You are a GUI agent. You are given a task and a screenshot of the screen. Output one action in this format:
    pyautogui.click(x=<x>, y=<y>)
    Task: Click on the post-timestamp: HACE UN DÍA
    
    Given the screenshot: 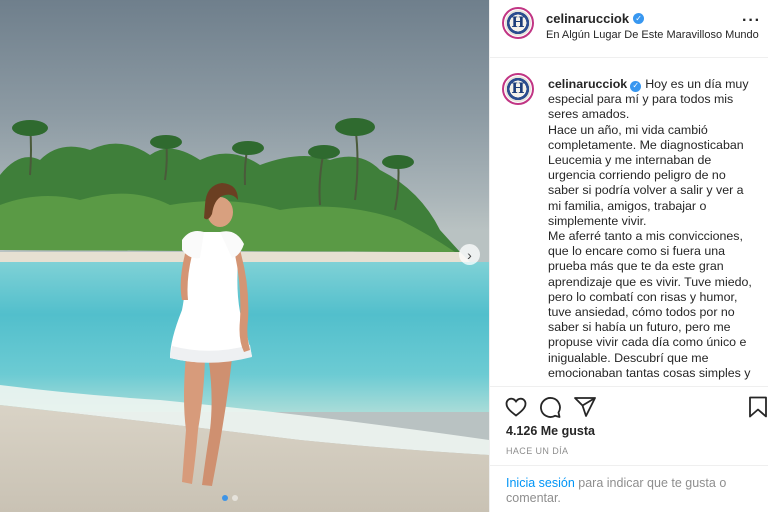 What is the action you would take?
    pyautogui.click(x=537, y=451)
    